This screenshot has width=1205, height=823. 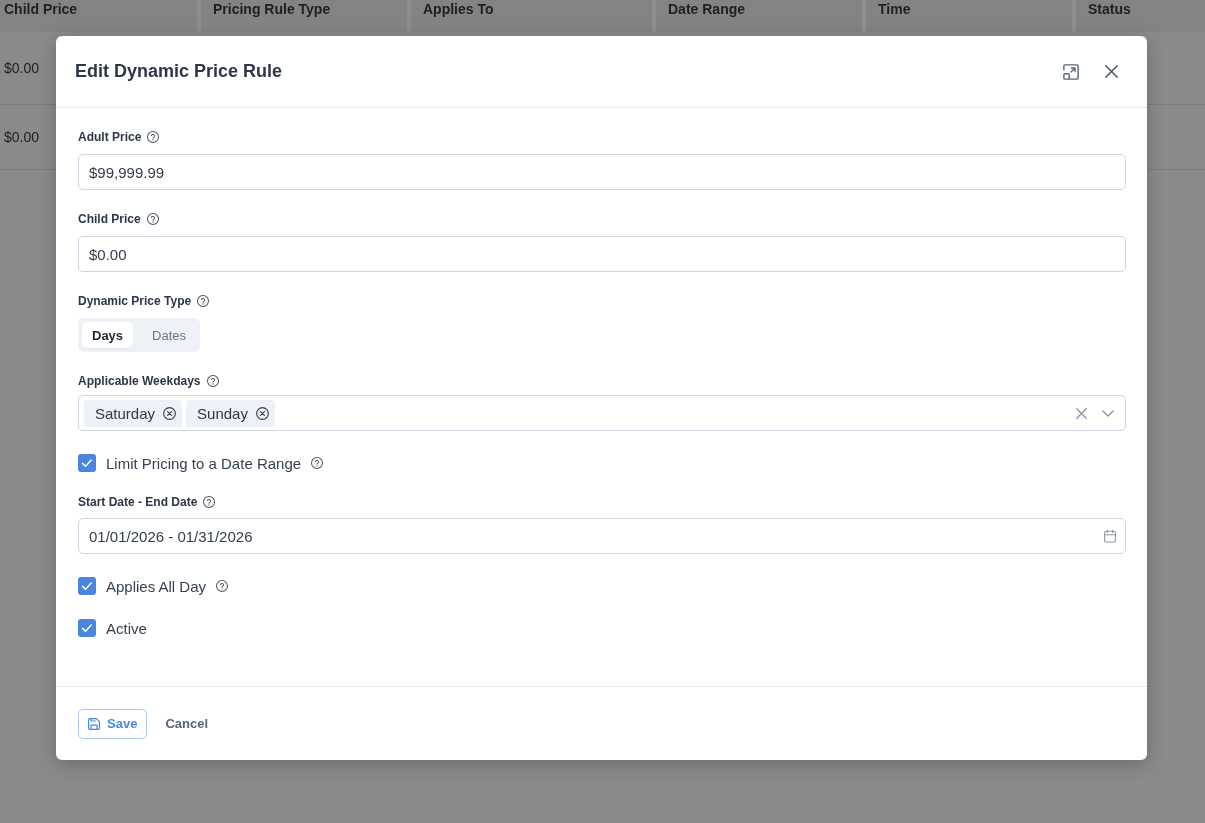 I want to click on field-label: Child Price, so click(x=109, y=219).